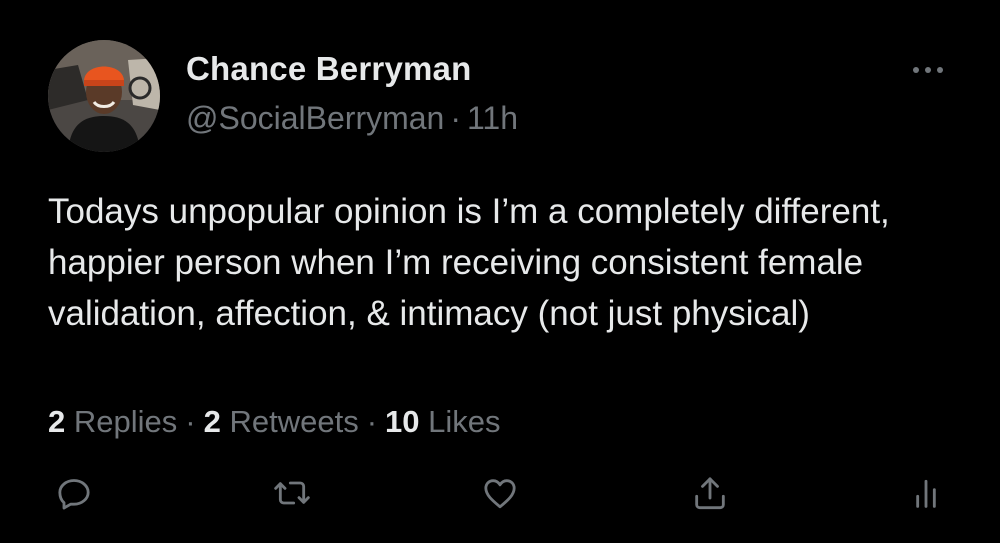 The image size is (1000, 543). What do you see at coordinates (464, 421) in the screenshot?
I see `likes-label: Likes` at bounding box center [464, 421].